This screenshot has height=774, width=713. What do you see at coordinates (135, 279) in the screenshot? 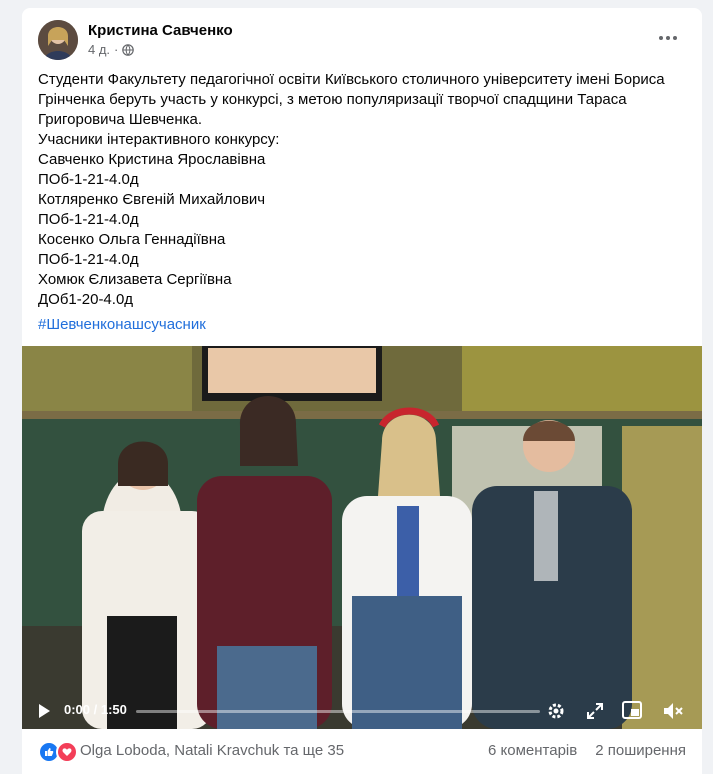
I see `post-line: Хомюк Єлизавета Сергіївна` at bounding box center [135, 279].